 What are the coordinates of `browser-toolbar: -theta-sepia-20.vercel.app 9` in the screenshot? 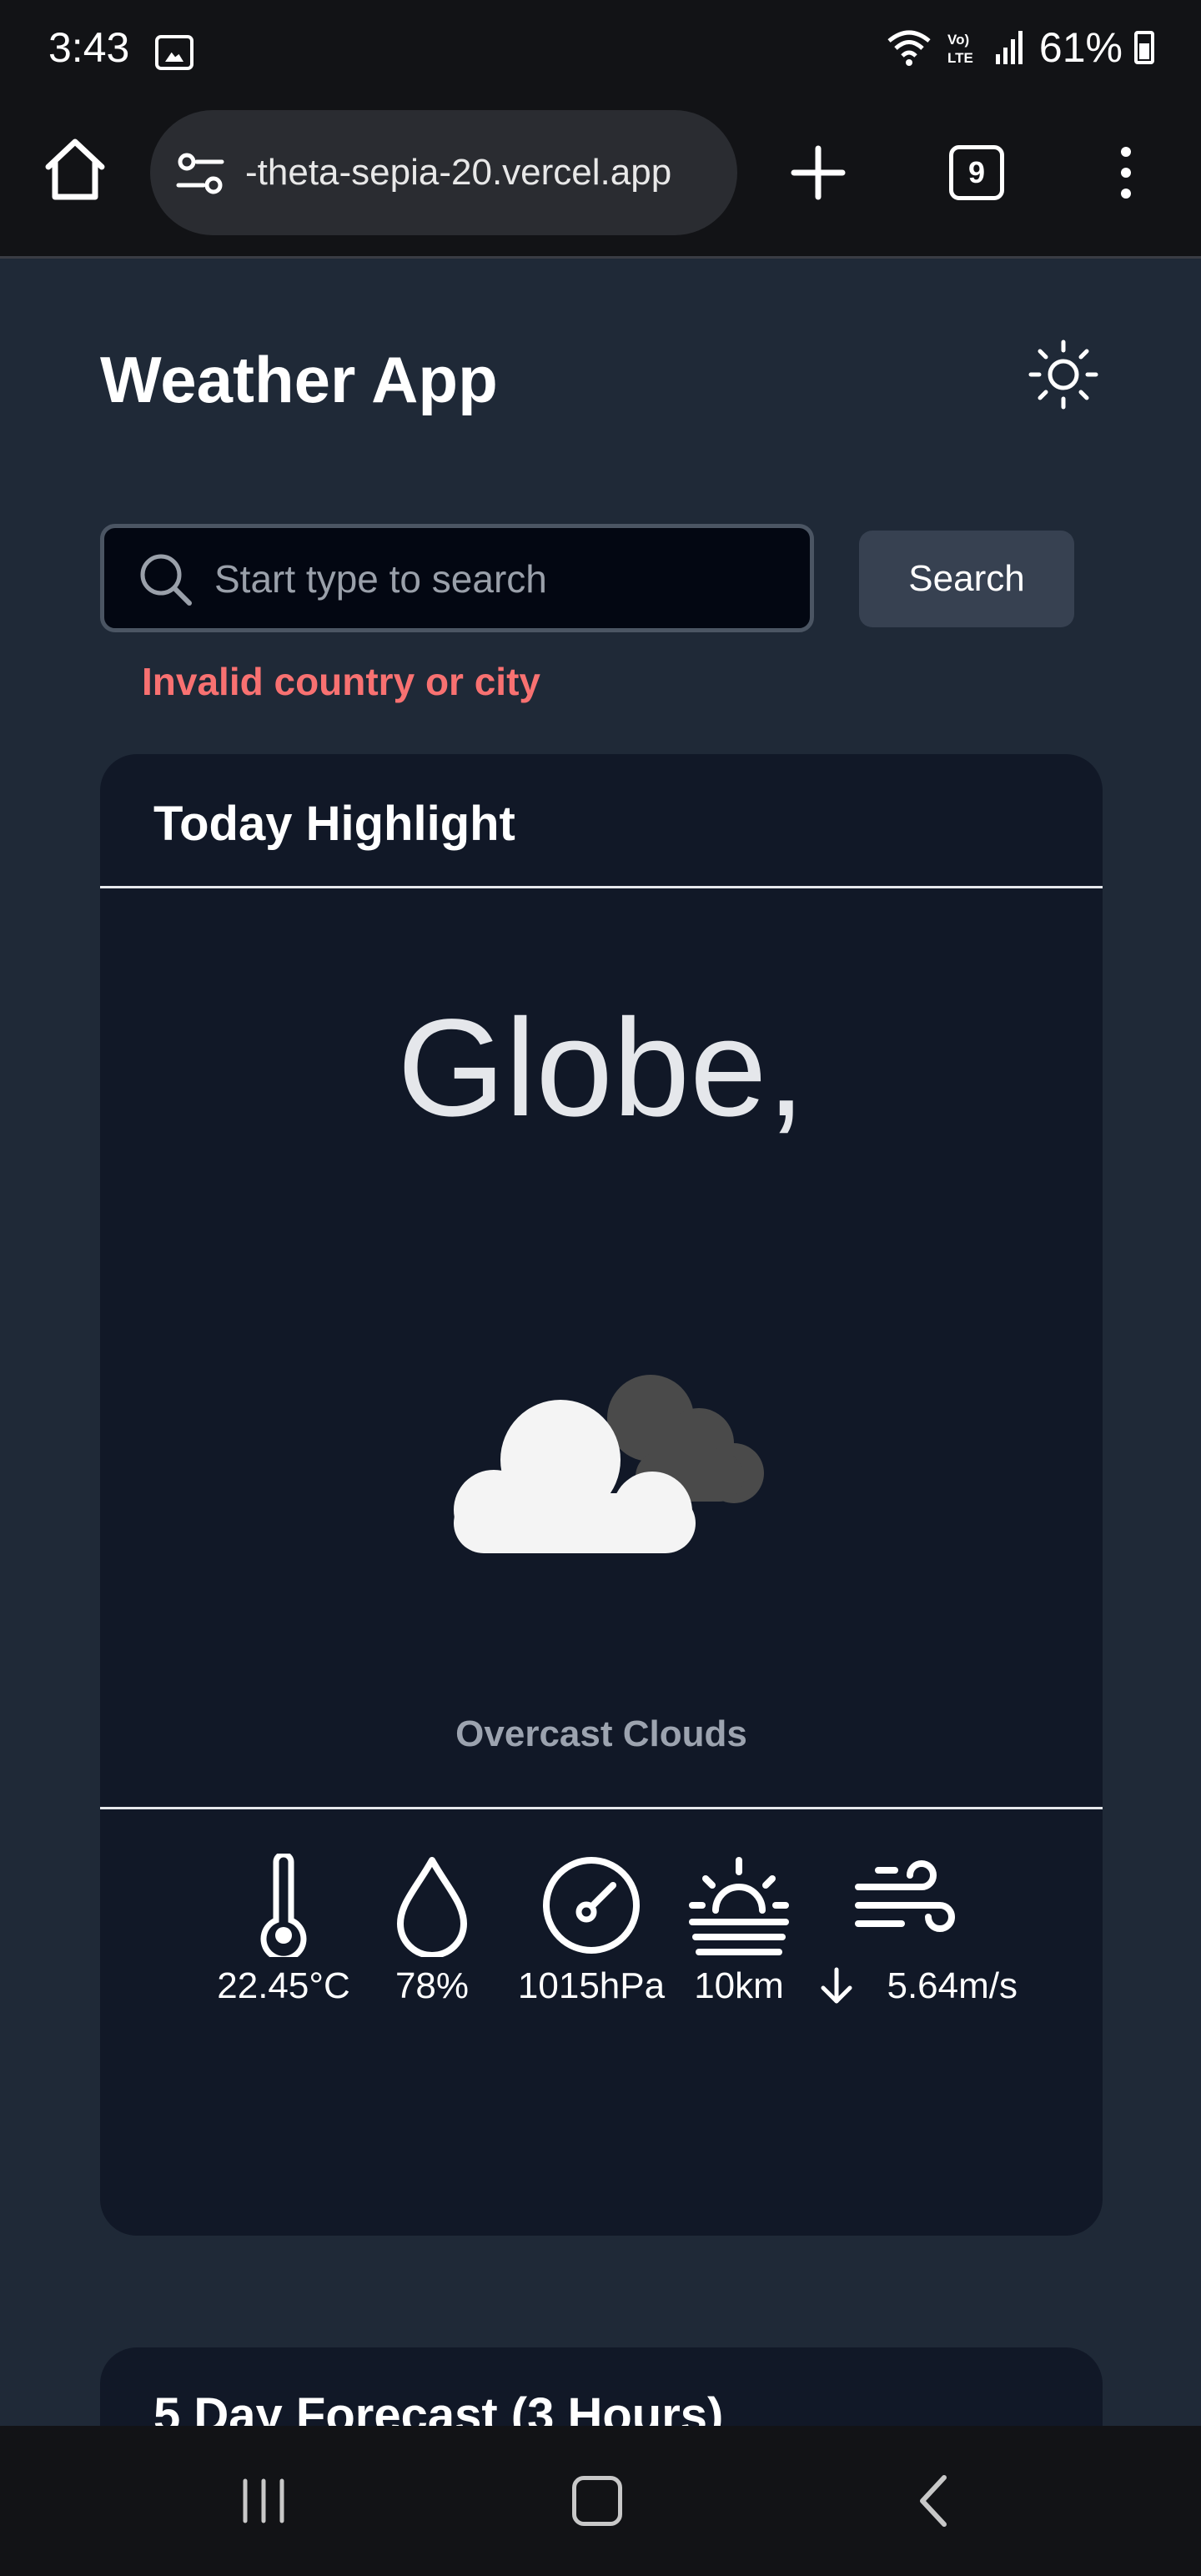 It's located at (601, 179).